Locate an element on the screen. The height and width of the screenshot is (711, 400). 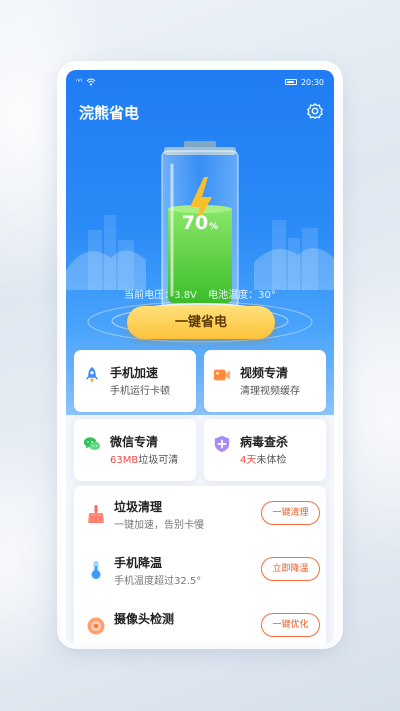
list-item-title: 摄像头检测 is located at coordinates (144, 619).